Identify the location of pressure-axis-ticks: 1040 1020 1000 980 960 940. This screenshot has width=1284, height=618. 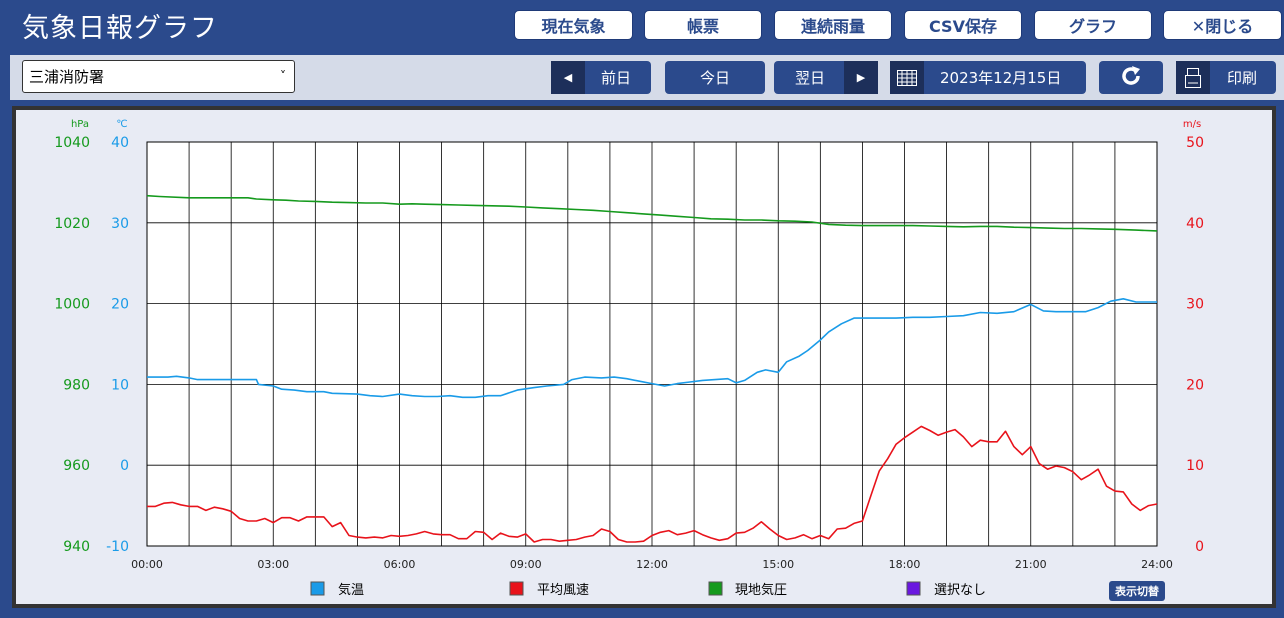
(72, 345).